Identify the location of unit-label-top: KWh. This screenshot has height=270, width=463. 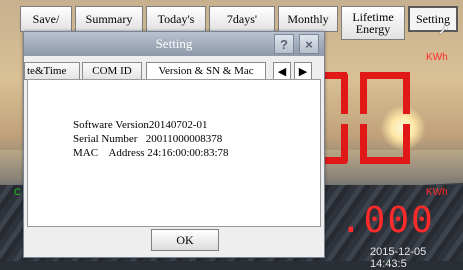
(437, 57).